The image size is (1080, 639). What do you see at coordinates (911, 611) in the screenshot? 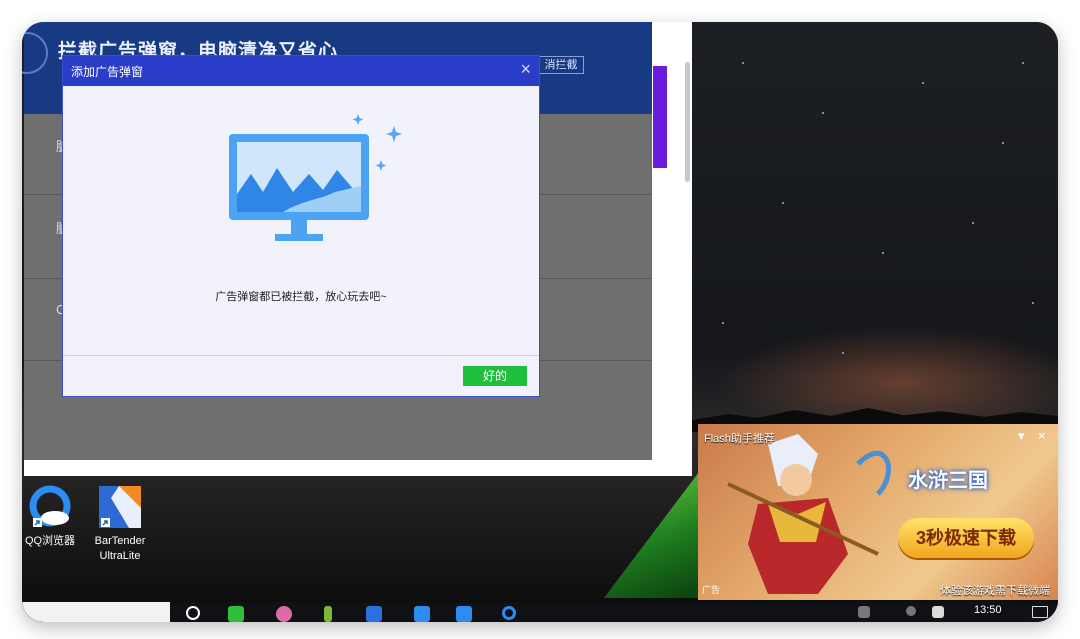
I see `volume-icon` at bounding box center [911, 611].